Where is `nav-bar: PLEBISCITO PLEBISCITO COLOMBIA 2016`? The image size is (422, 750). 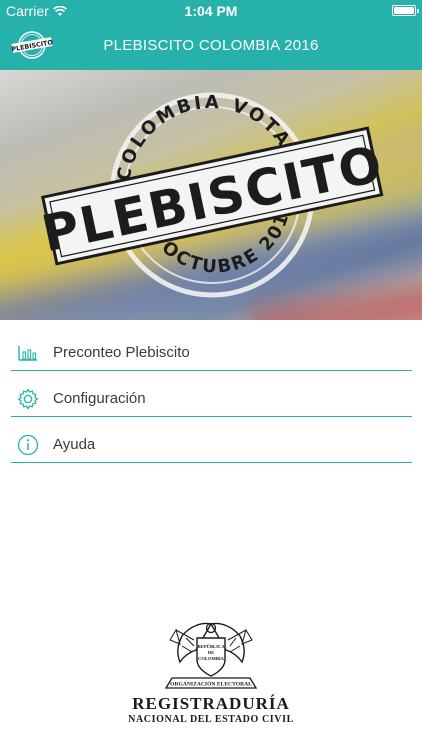 nav-bar: PLEBISCITO PLEBISCITO COLOMBIA 2016 is located at coordinates (211, 46).